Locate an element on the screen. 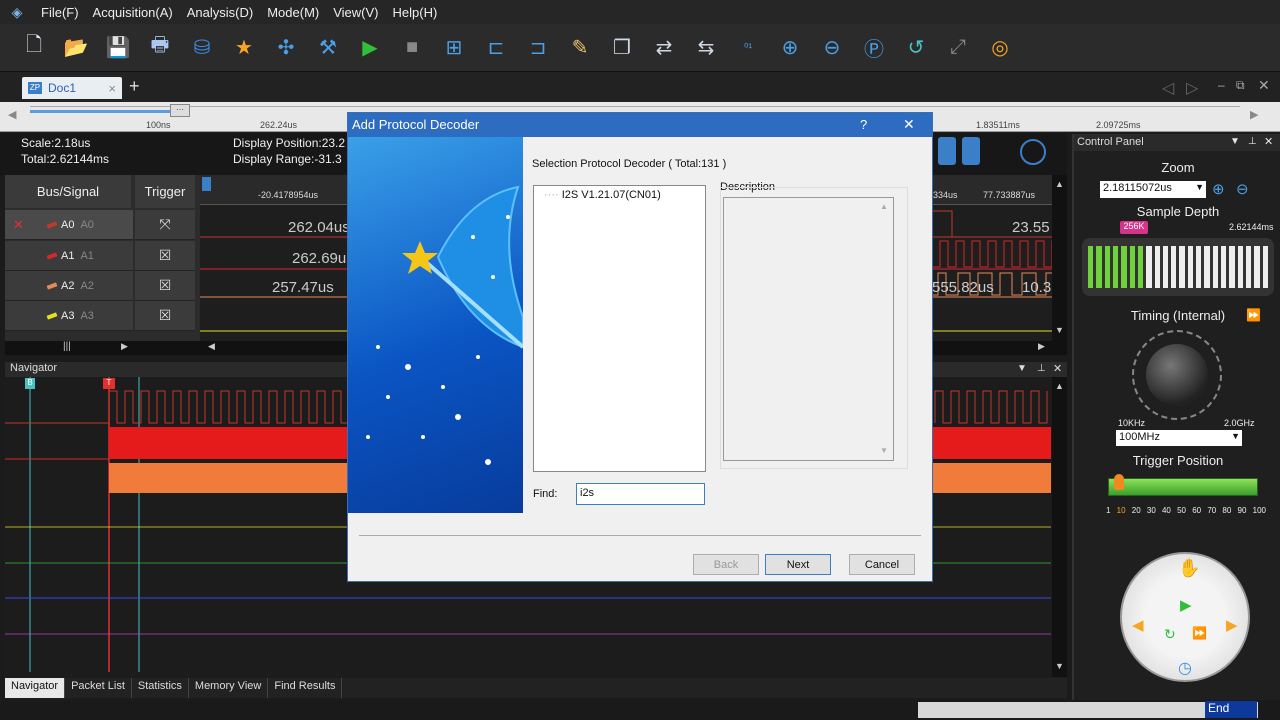  trigger-a3: ☒ is located at coordinates (165, 316).